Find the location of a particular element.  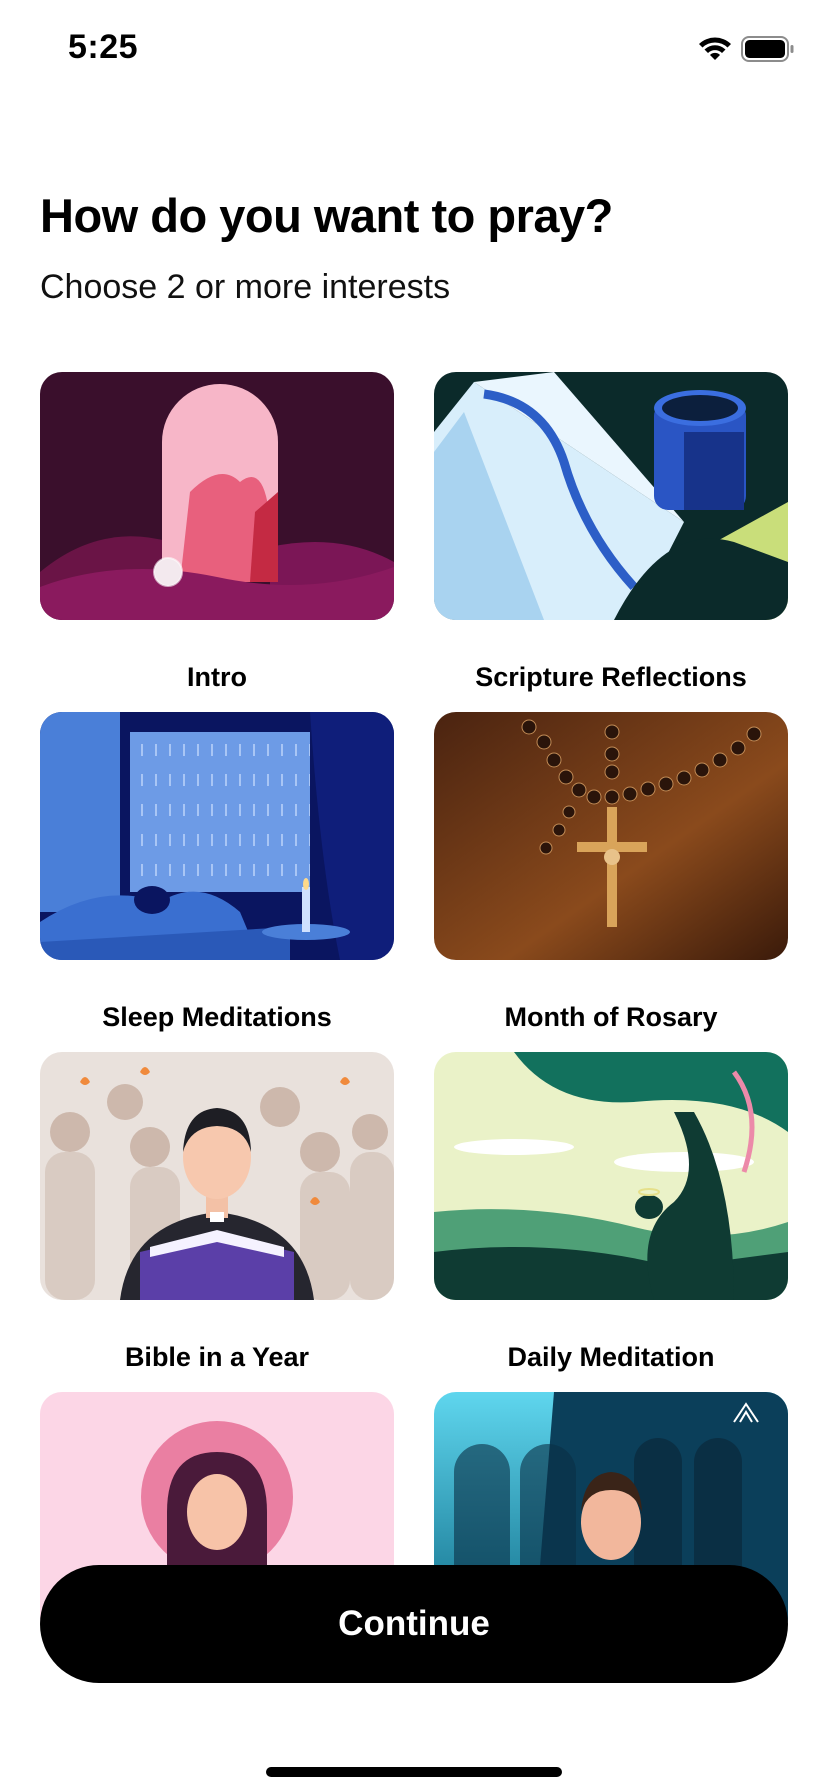

page-title: How do you want to pray? is located at coordinates (326, 215).